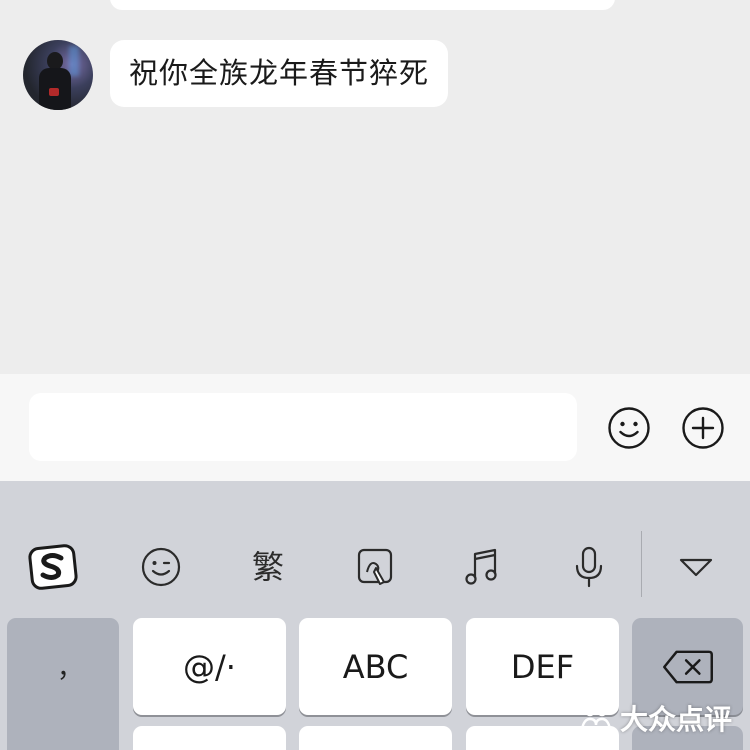 The height and width of the screenshot is (750, 750). I want to click on period-key-label: 。, so click(72, 740).